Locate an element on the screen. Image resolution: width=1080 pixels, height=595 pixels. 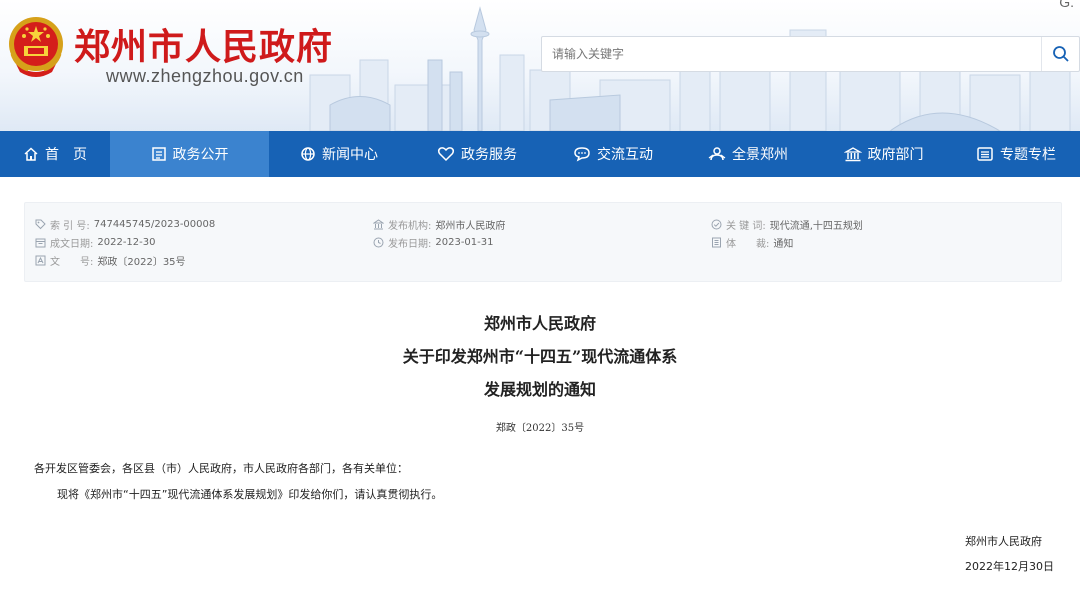
index-number-label: 索 引 号: is located at coordinates (70, 226).